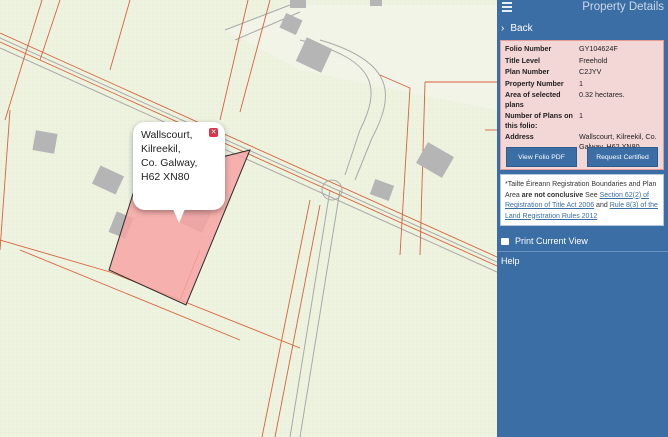  I want to click on close-icon: ✕, so click(213, 132).